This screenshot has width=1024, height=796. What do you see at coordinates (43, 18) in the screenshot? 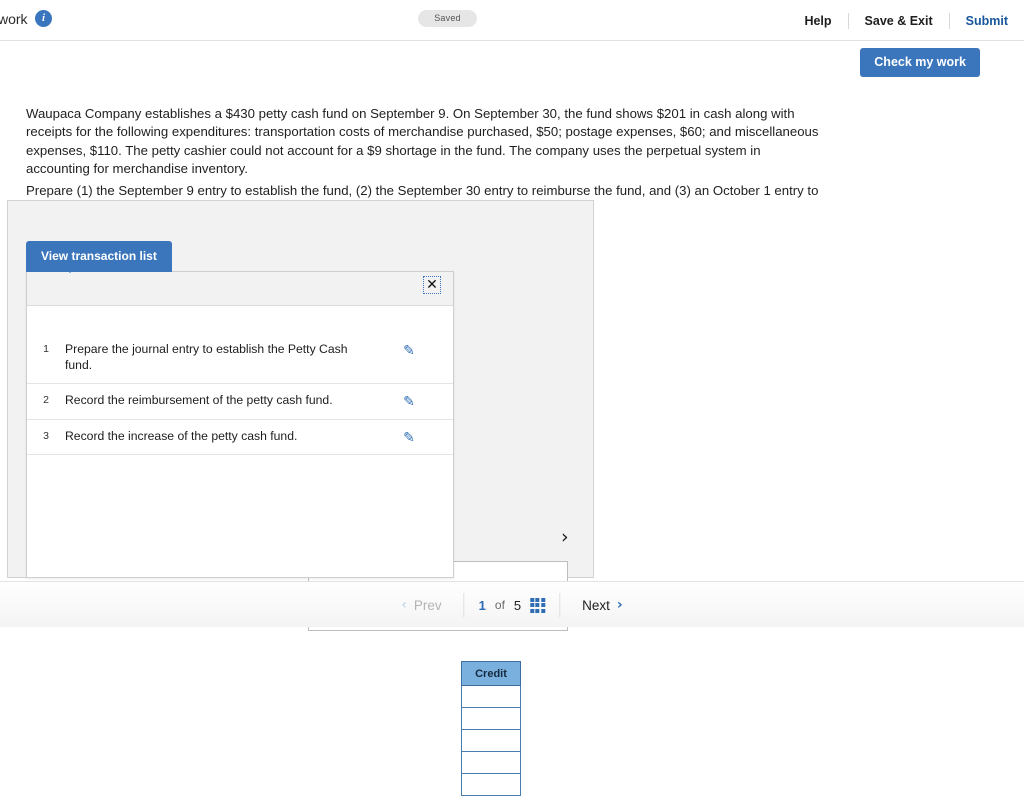
I see `info-icon: i` at bounding box center [43, 18].